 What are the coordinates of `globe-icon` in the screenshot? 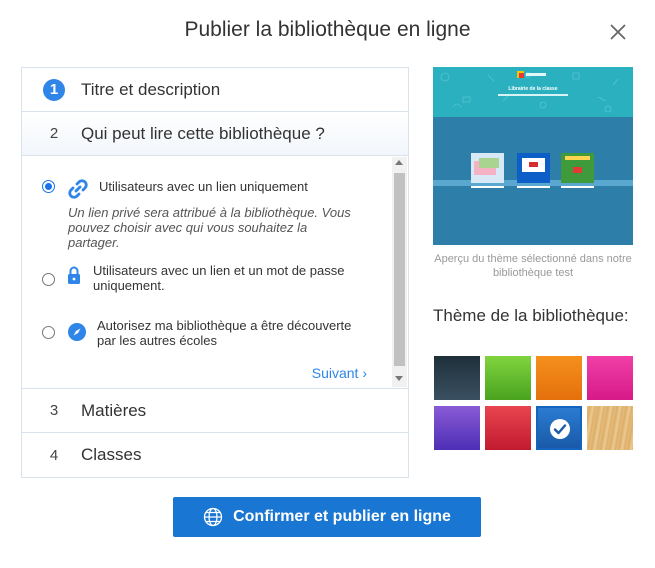 It's located at (213, 517).